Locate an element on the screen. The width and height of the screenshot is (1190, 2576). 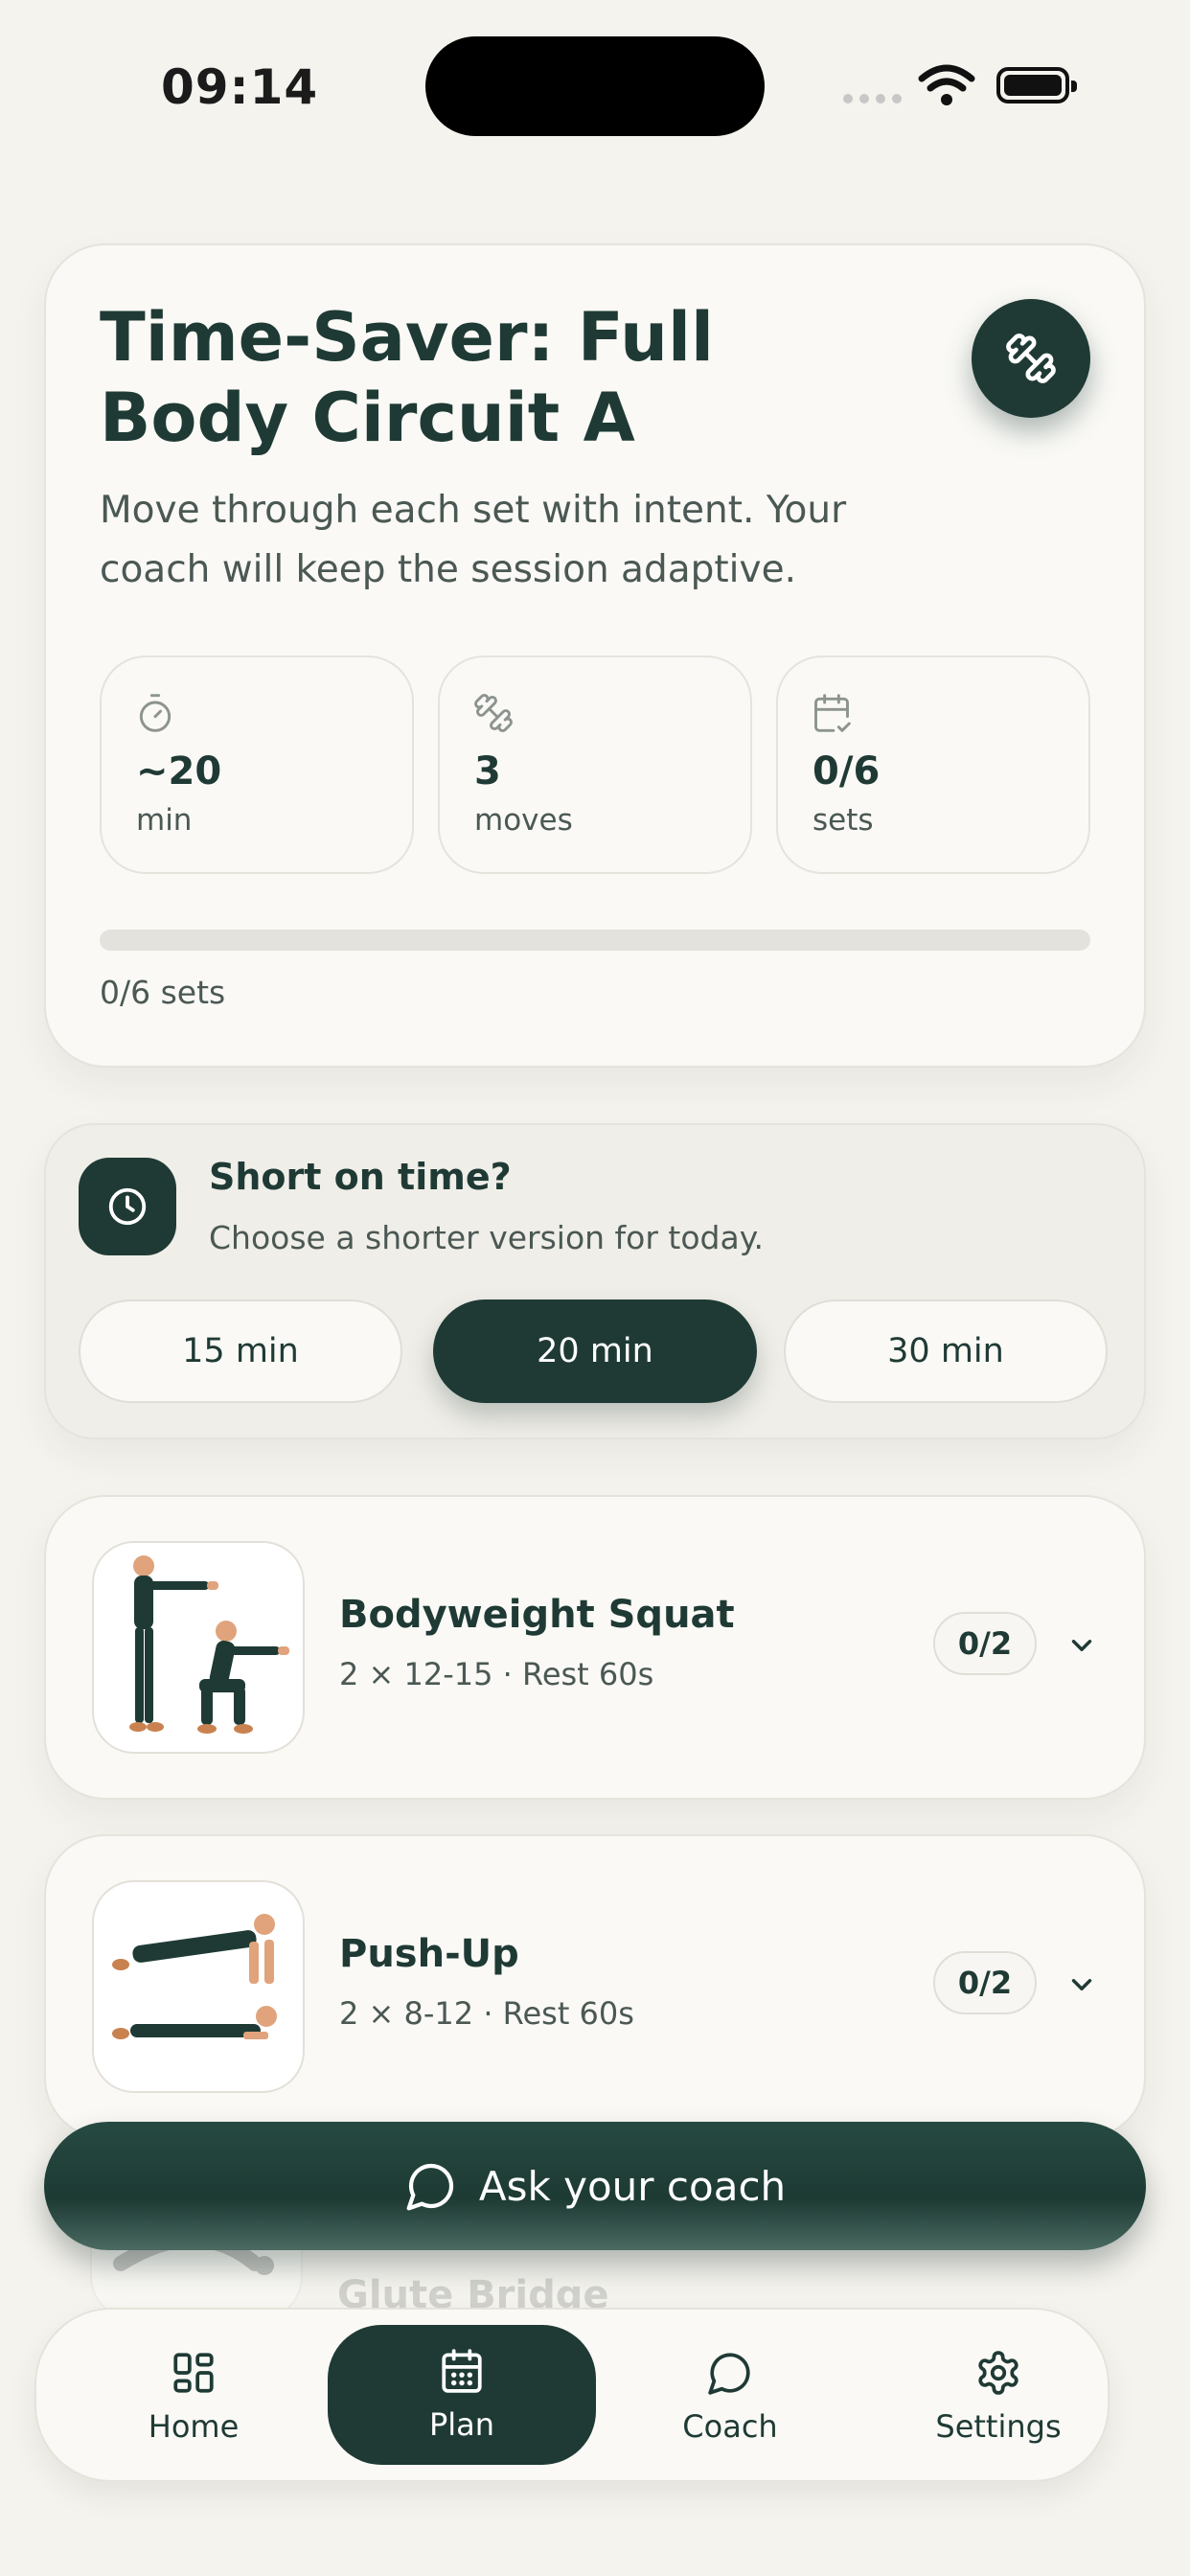
dynamic-island is located at coordinates (595, 86).